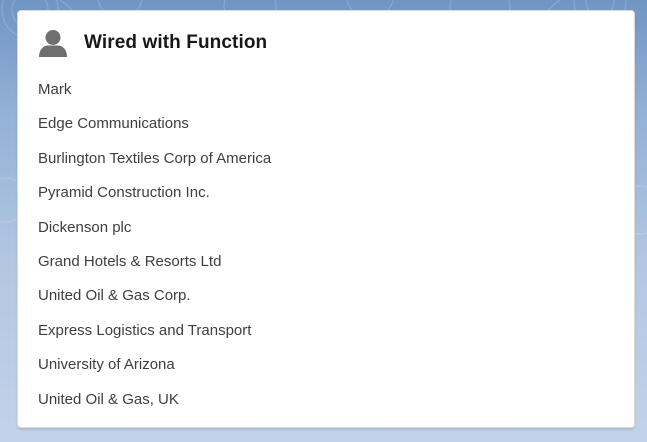 This screenshot has width=647, height=442. What do you see at coordinates (114, 296) in the screenshot?
I see `list-item: United Oil & Gas Corp.` at bounding box center [114, 296].